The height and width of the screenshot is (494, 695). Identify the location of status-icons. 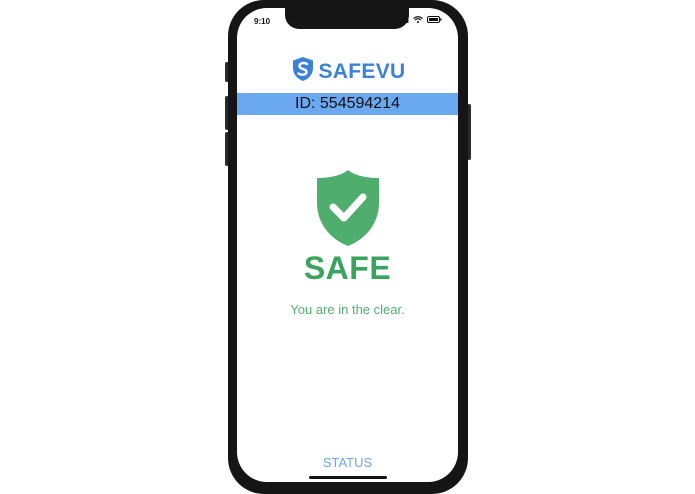
(420, 19).